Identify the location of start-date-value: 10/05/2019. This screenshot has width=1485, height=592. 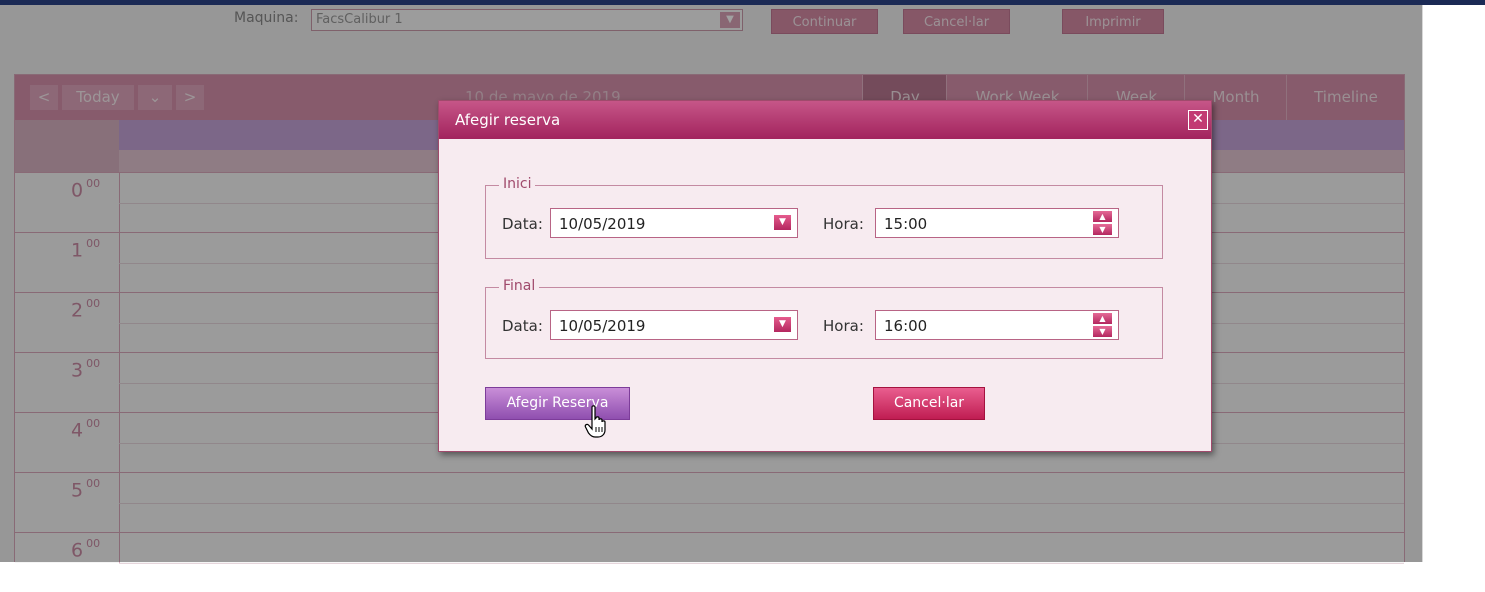
(602, 224).